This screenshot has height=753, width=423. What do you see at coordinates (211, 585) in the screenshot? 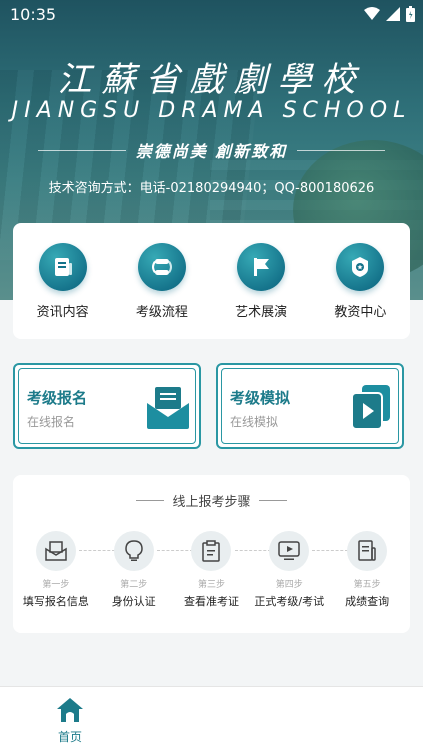
I see `step-number: 第三步` at bounding box center [211, 585].